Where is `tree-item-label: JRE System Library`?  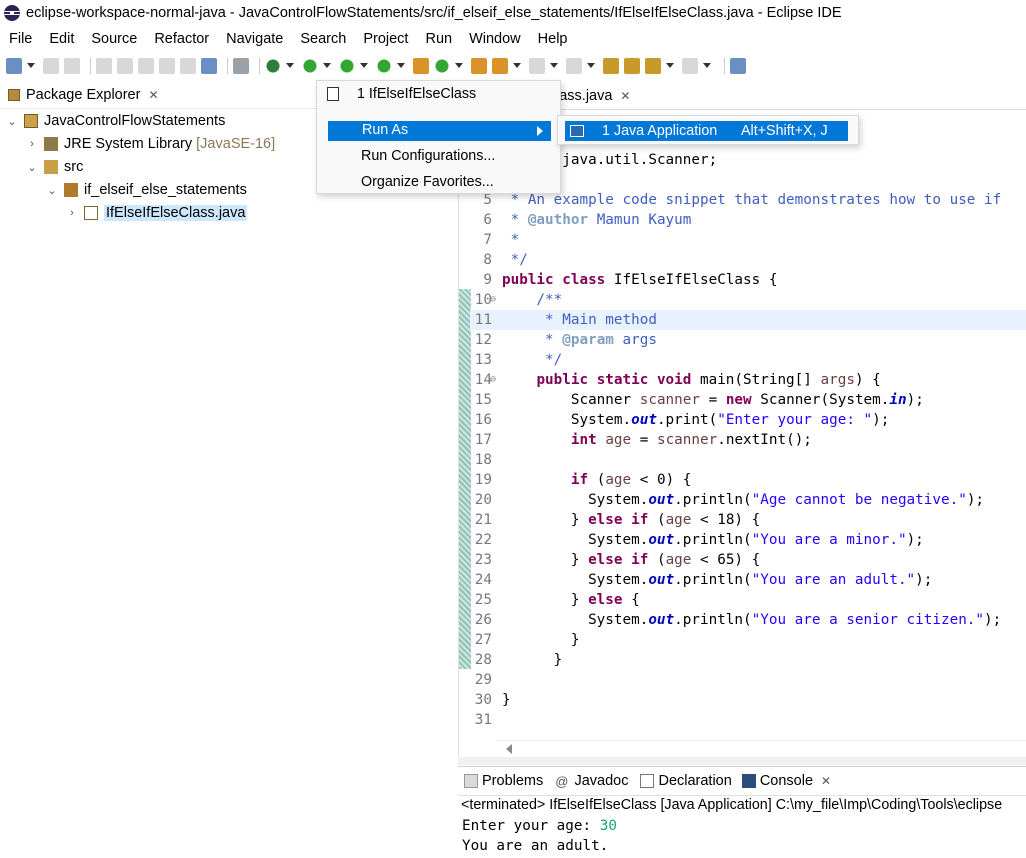 tree-item-label: JRE System Library is located at coordinates (128, 144).